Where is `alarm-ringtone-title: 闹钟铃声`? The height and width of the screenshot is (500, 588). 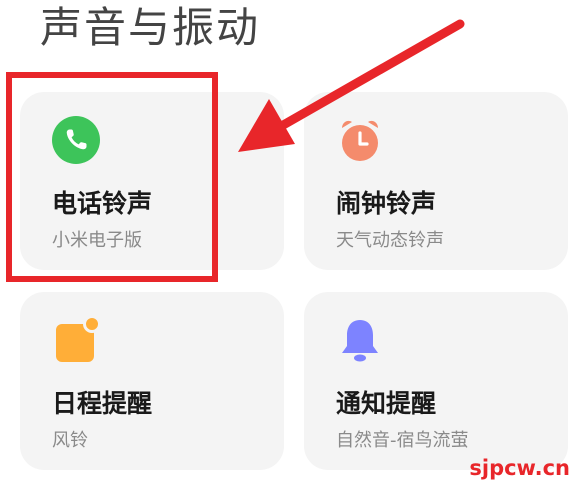 alarm-ringtone-title: 闹钟铃声 is located at coordinates (386, 203).